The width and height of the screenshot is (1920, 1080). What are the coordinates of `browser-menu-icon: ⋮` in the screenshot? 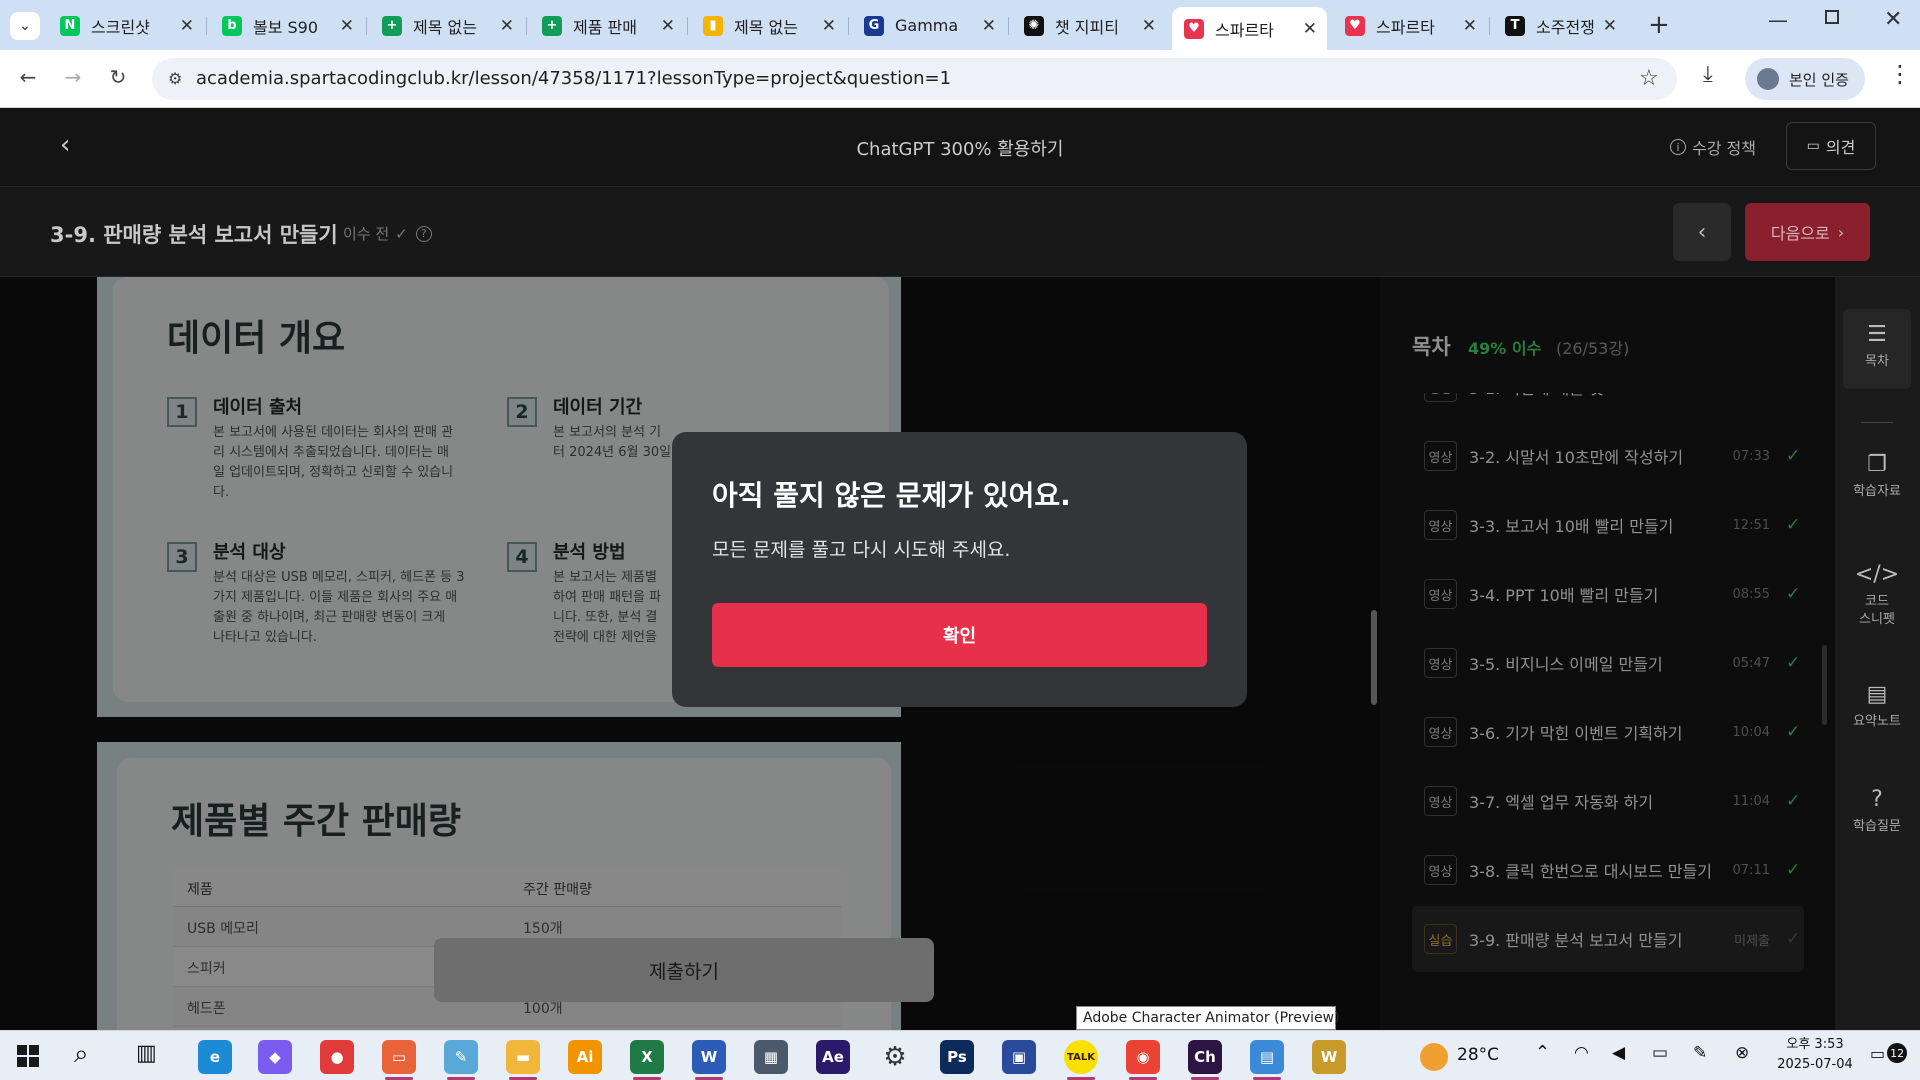 It's located at (1900, 74).